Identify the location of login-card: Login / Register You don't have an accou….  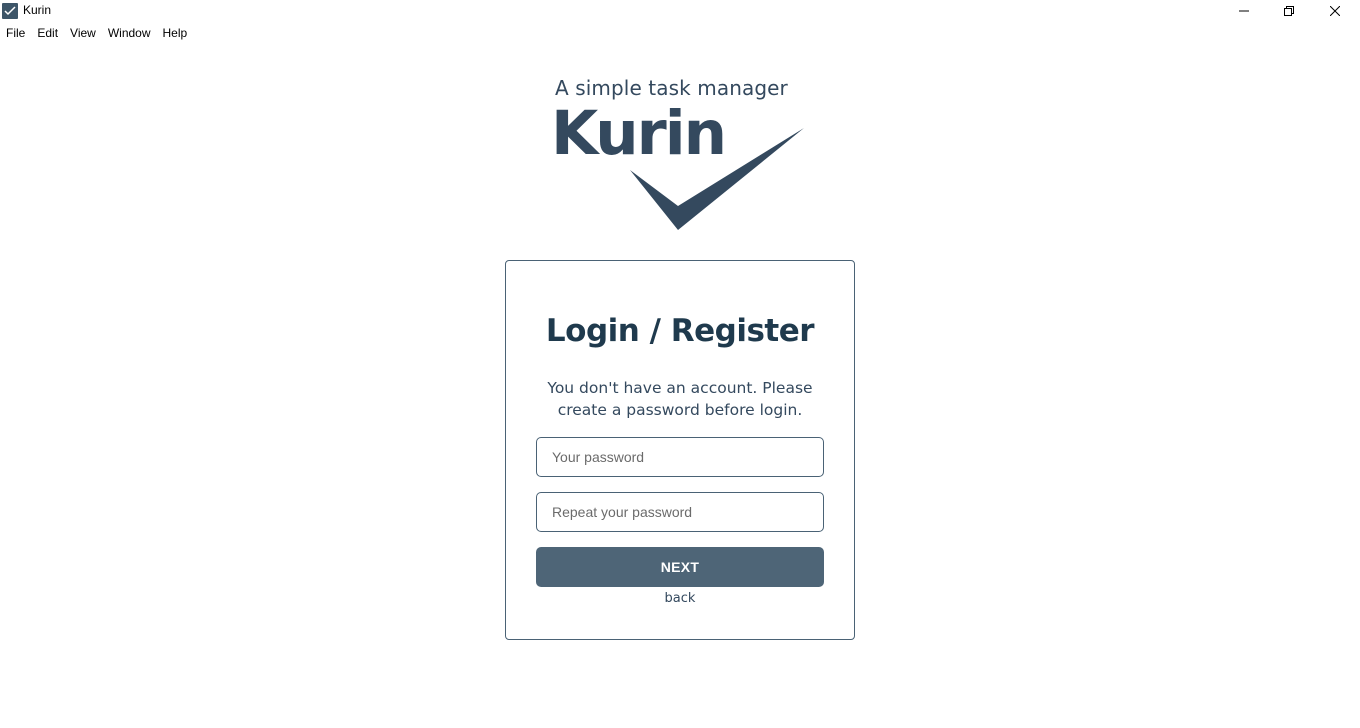
(680, 450).